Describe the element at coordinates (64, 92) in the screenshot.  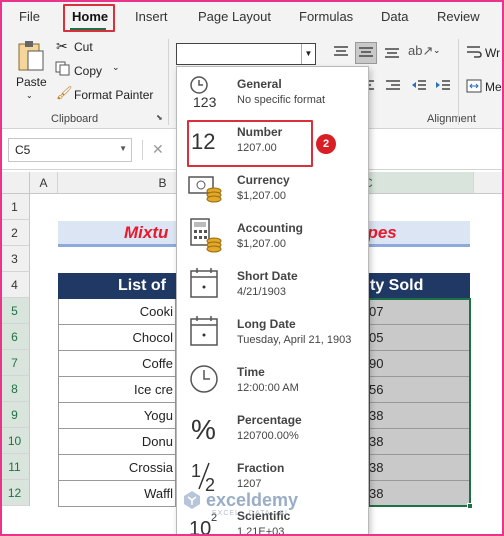
I see `format-painter-icon: 🖌` at that location.